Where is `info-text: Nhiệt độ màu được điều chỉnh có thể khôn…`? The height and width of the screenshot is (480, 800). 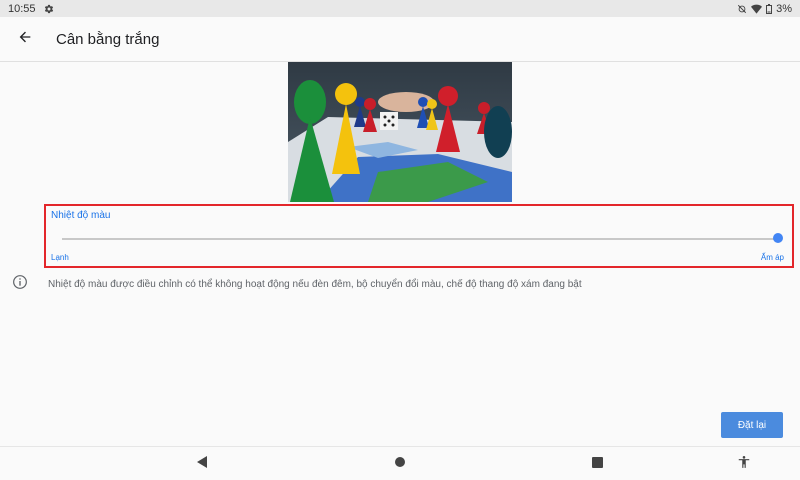 info-text: Nhiệt độ màu được điều chỉnh có thể khôn… is located at coordinates (315, 284).